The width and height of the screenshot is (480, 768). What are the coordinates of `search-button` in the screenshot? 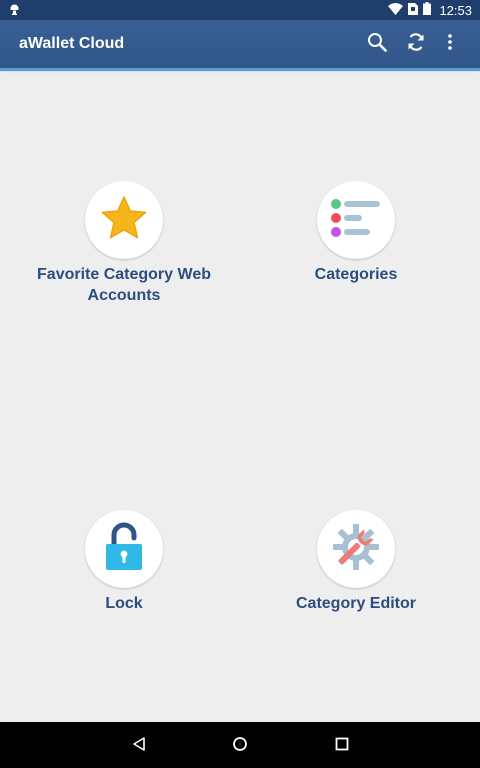 It's located at (377, 44).